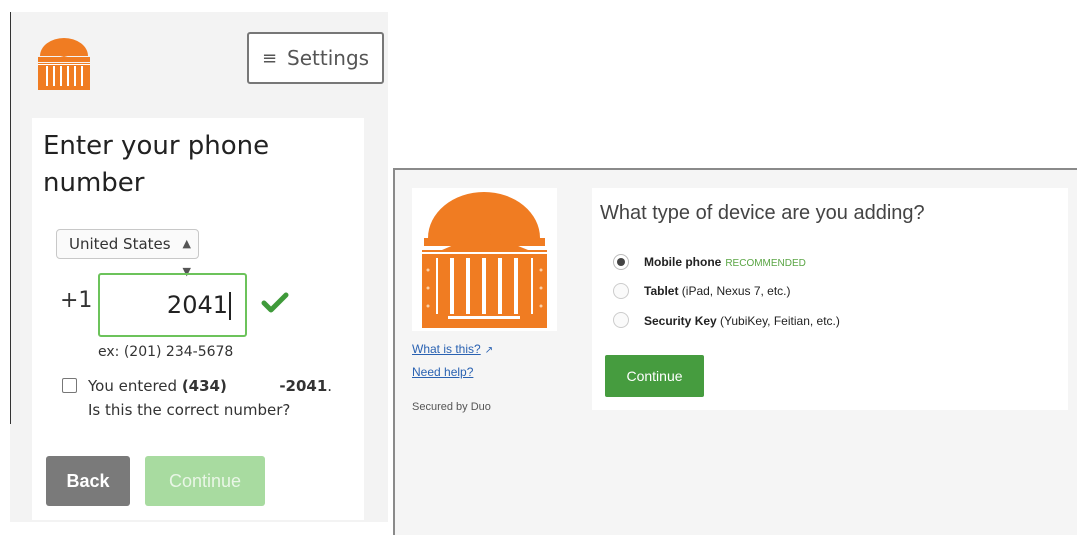 This screenshot has height=535, width=1077. Describe the element at coordinates (765, 263) in the screenshot. I see `recommended-badge: RECOMMENDED` at that location.